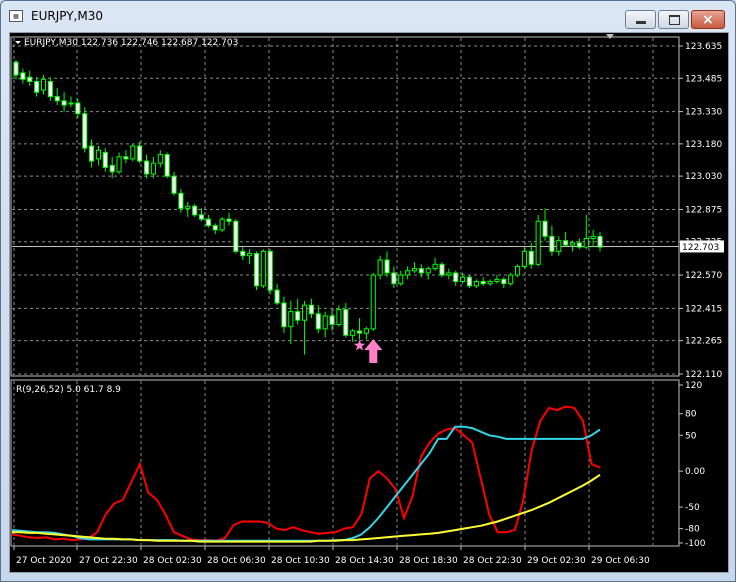  What do you see at coordinates (620, 561) in the screenshot?
I see `time-tick-label: 29 Oct 06:30` at bounding box center [620, 561].